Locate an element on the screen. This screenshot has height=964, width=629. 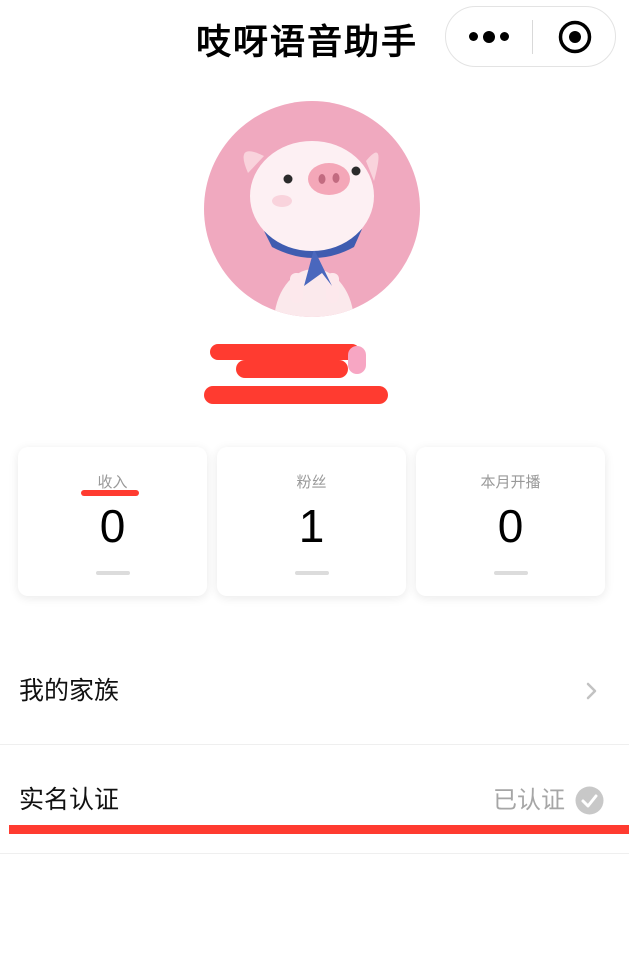
stat-label: 本月开播 is located at coordinates (510, 482).